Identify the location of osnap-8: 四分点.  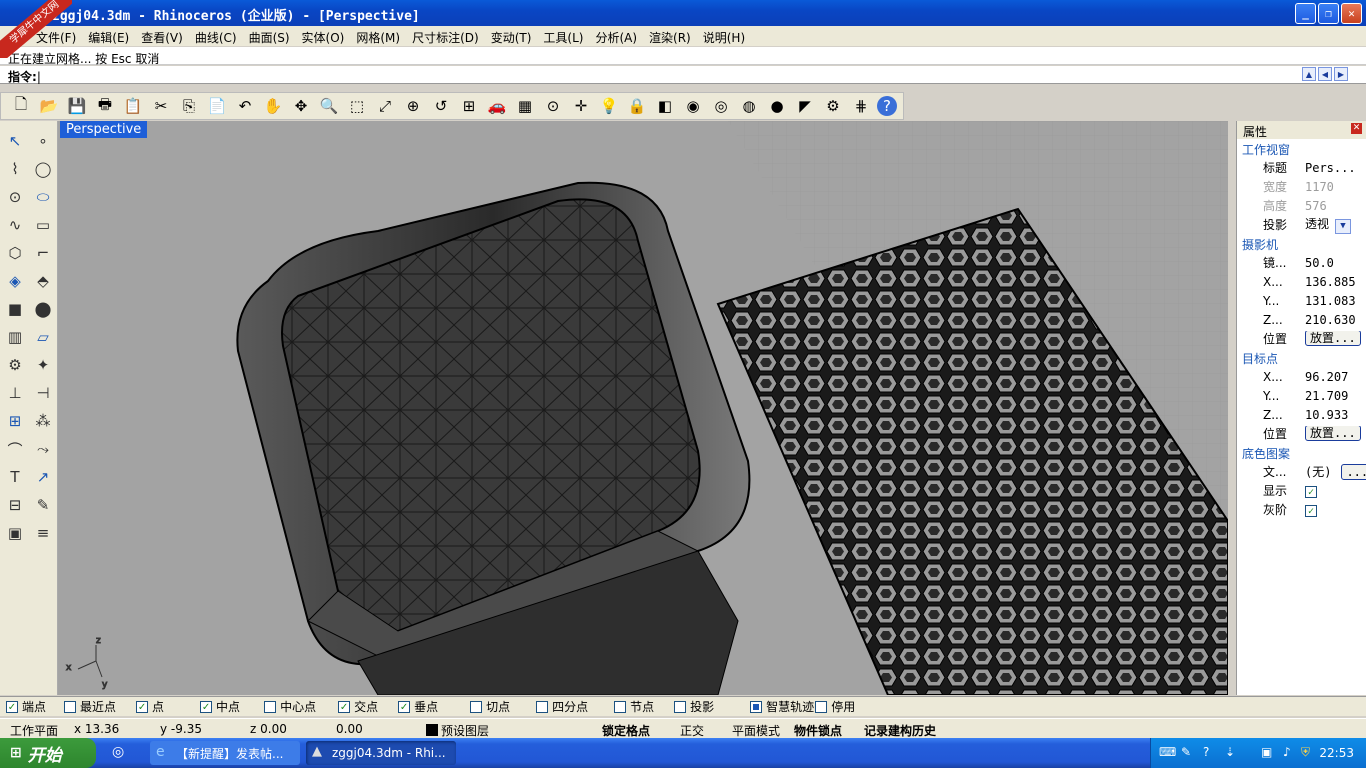
(562, 706).